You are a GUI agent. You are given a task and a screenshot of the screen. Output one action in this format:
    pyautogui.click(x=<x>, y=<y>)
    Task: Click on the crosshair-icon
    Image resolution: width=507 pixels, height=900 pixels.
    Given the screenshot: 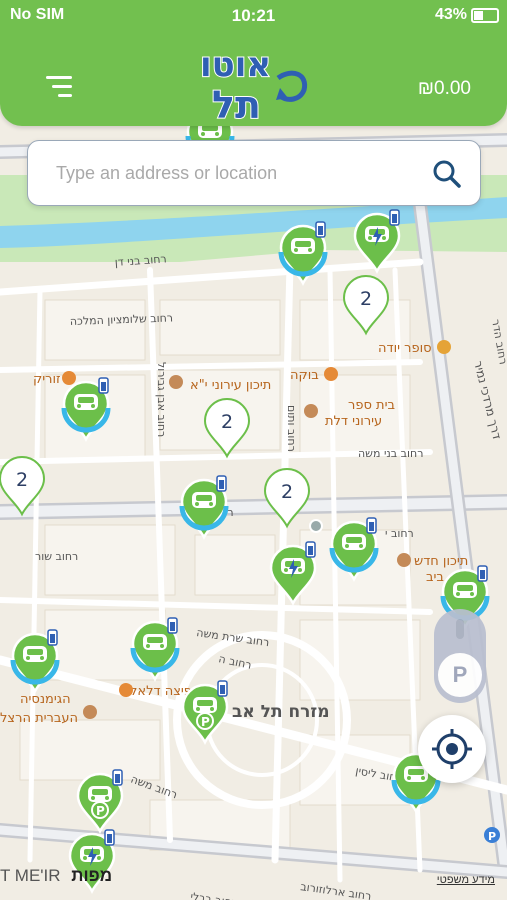 What is the action you would take?
    pyautogui.click(x=452, y=749)
    